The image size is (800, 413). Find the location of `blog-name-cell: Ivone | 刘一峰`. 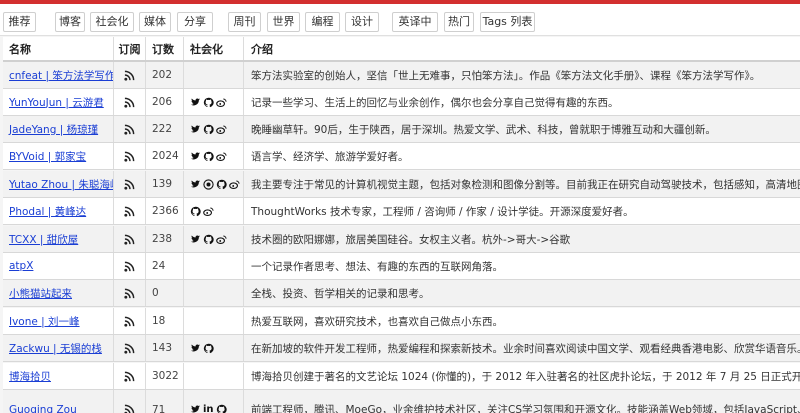

blog-name-cell: Ivone | 刘一峰 is located at coordinates (58, 321).